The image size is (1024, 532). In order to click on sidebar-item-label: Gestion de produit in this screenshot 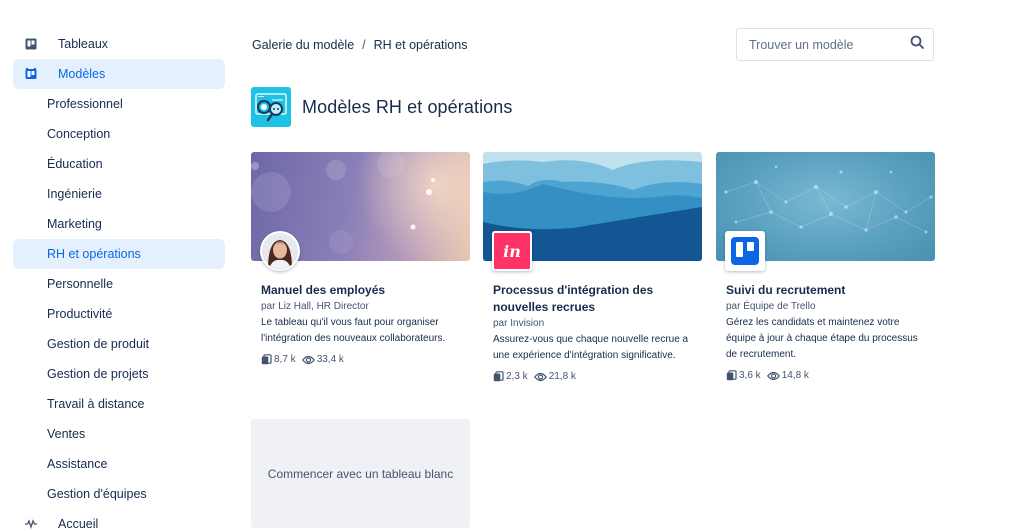, I will do `click(98, 344)`.